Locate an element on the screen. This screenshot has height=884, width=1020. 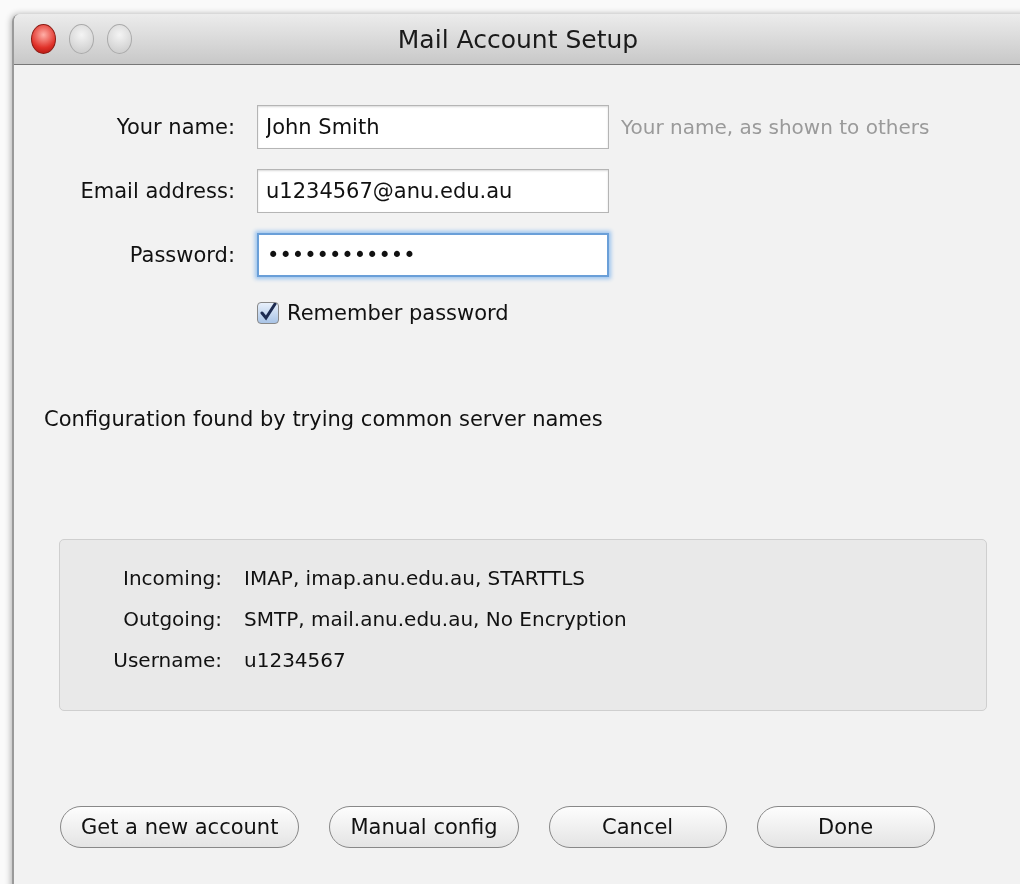
input-field: •••••••••••• is located at coordinates (433, 255).